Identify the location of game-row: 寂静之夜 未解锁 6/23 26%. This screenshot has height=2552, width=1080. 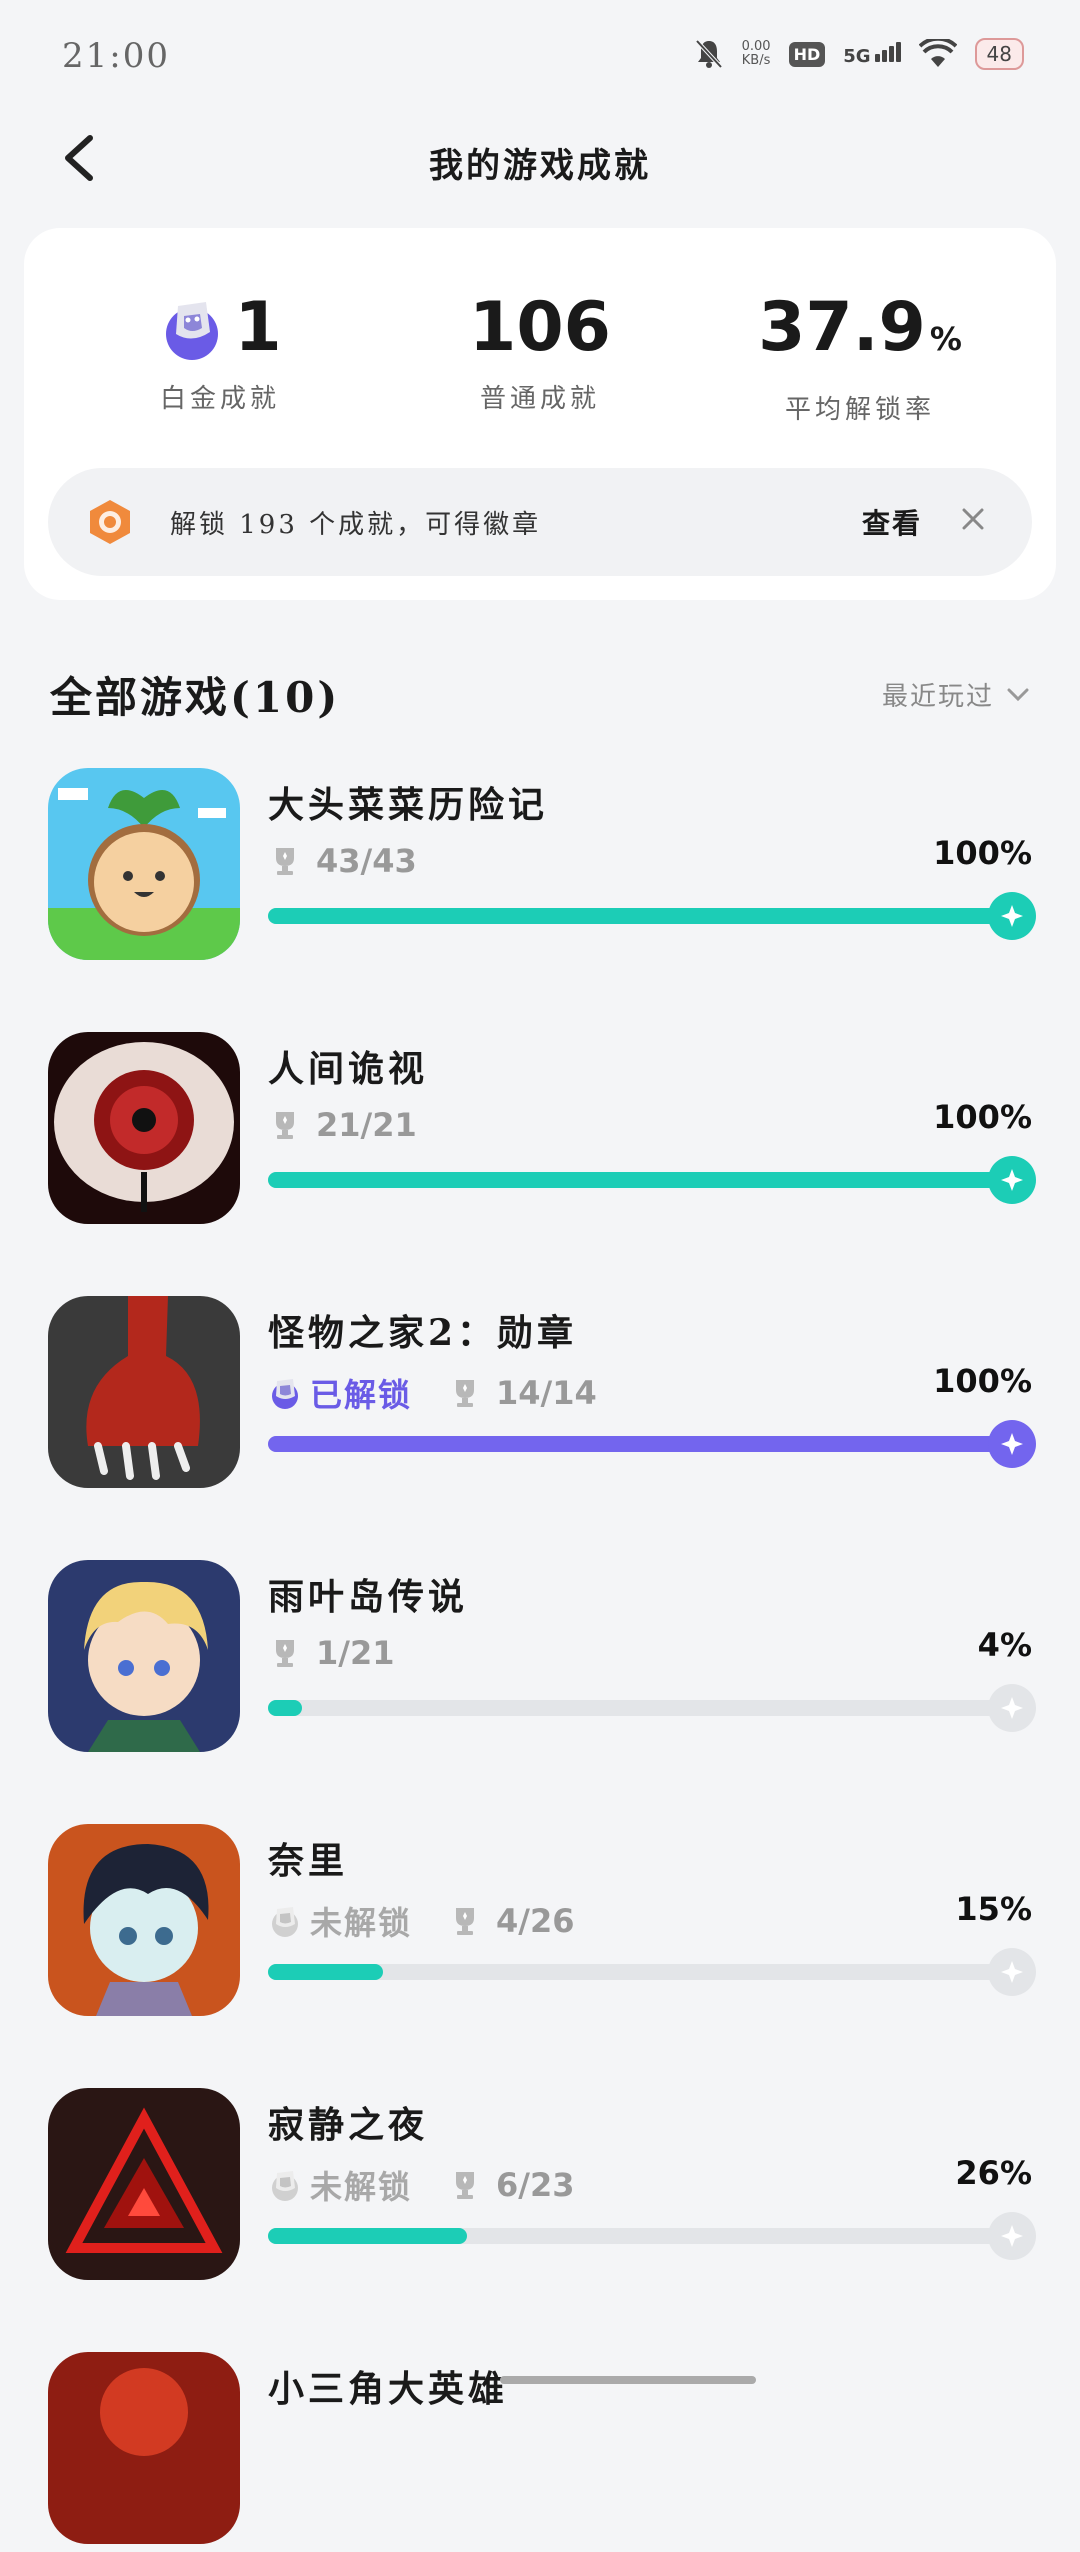
(540, 2188).